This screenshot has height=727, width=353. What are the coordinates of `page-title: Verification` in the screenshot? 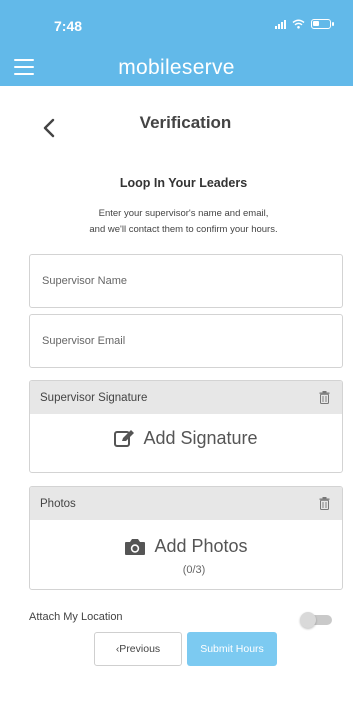 It's located at (185, 122).